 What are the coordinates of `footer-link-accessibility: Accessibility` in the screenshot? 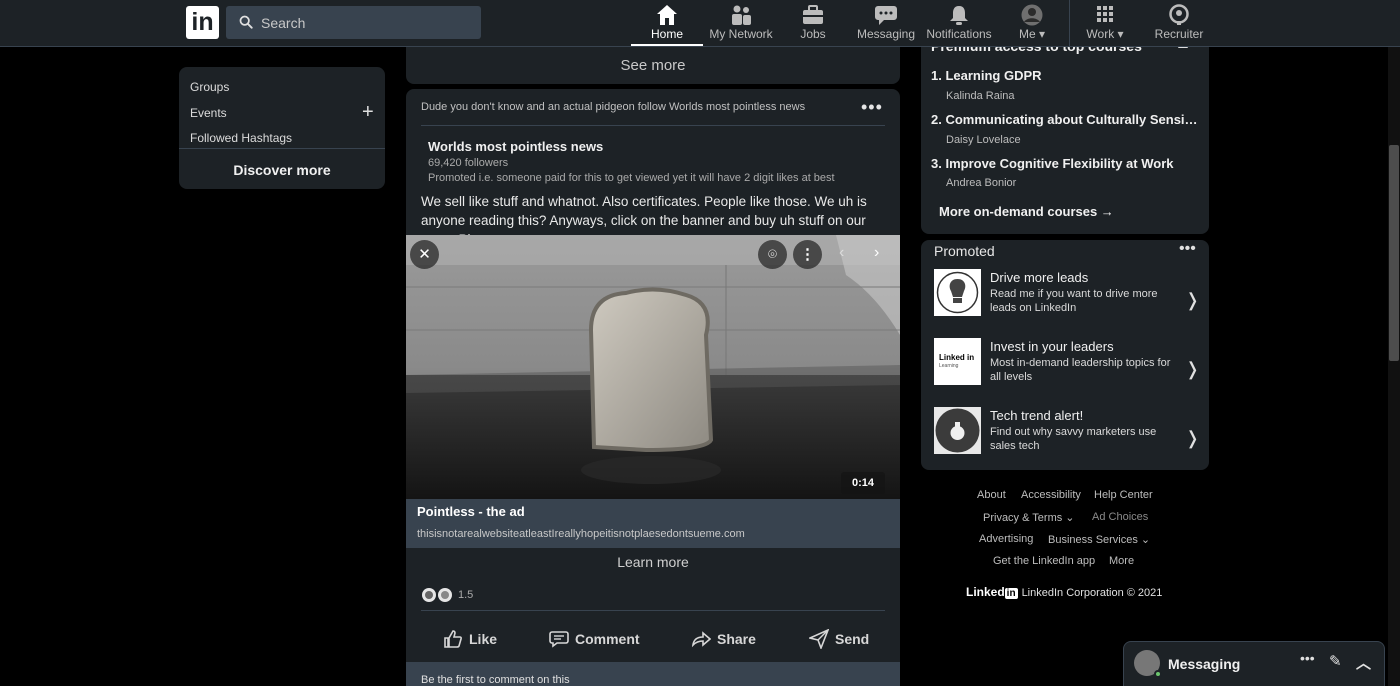 It's located at (1051, 495).